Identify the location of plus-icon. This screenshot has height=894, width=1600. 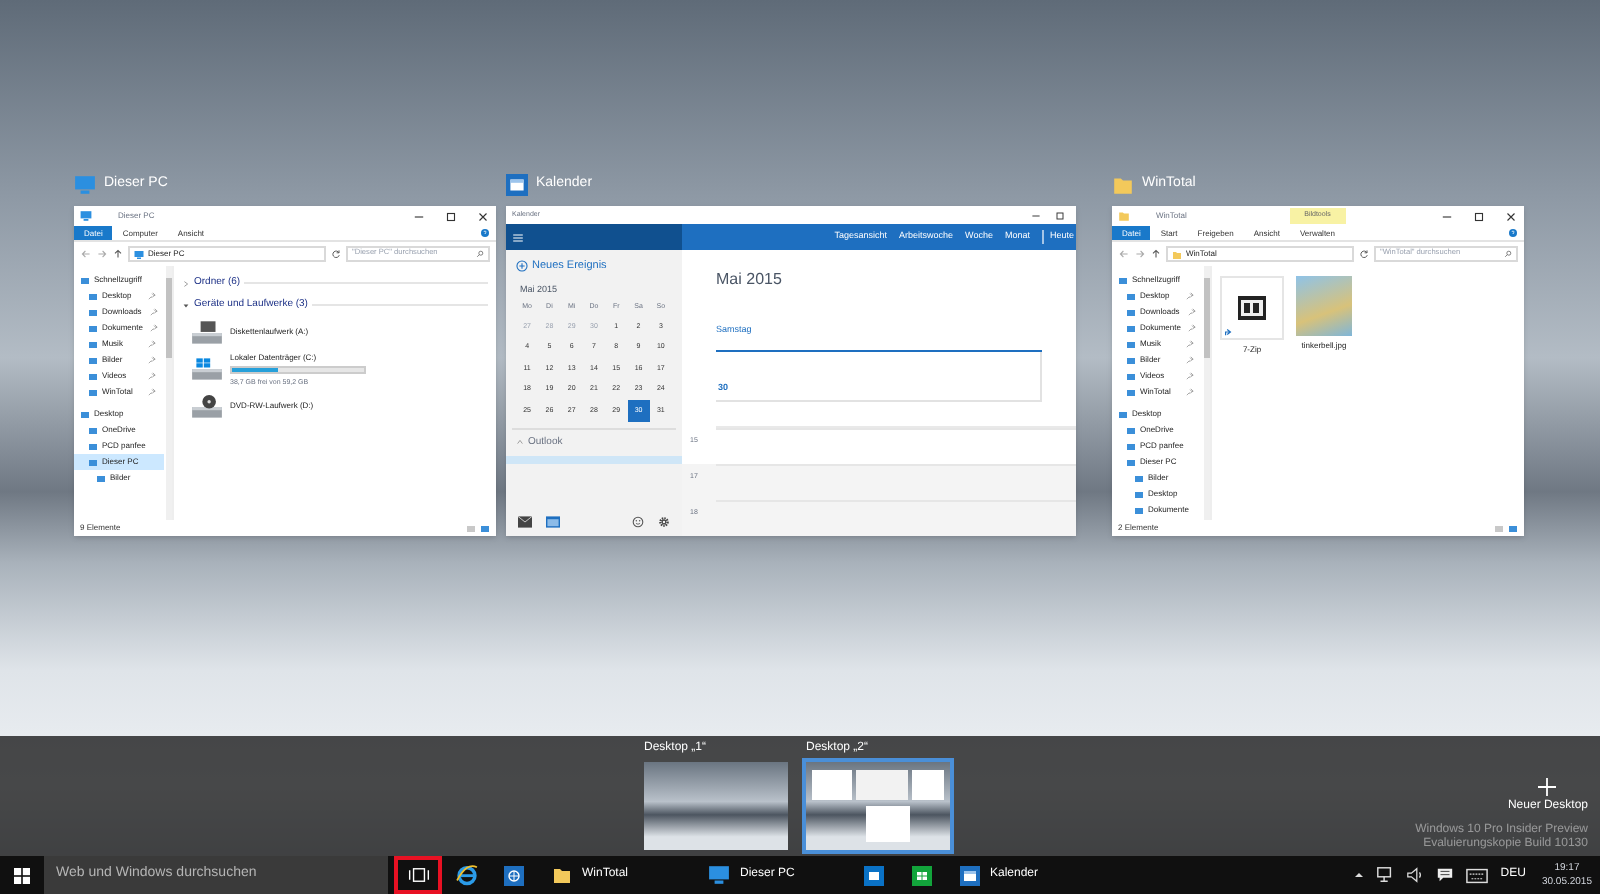
(1547, 787).